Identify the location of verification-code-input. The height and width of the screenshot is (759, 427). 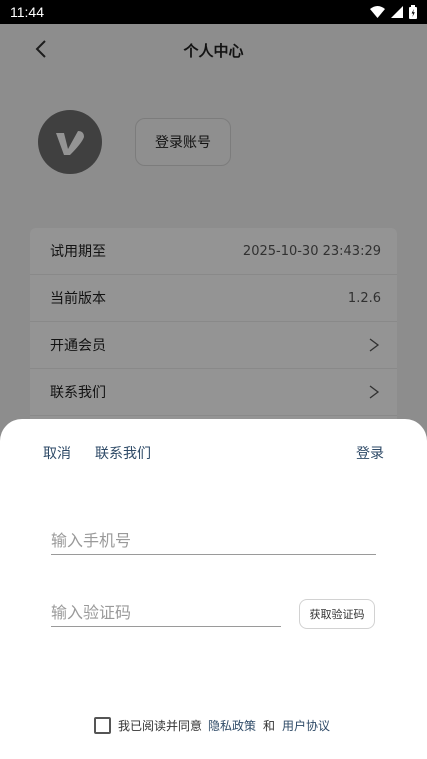
(166, 613).